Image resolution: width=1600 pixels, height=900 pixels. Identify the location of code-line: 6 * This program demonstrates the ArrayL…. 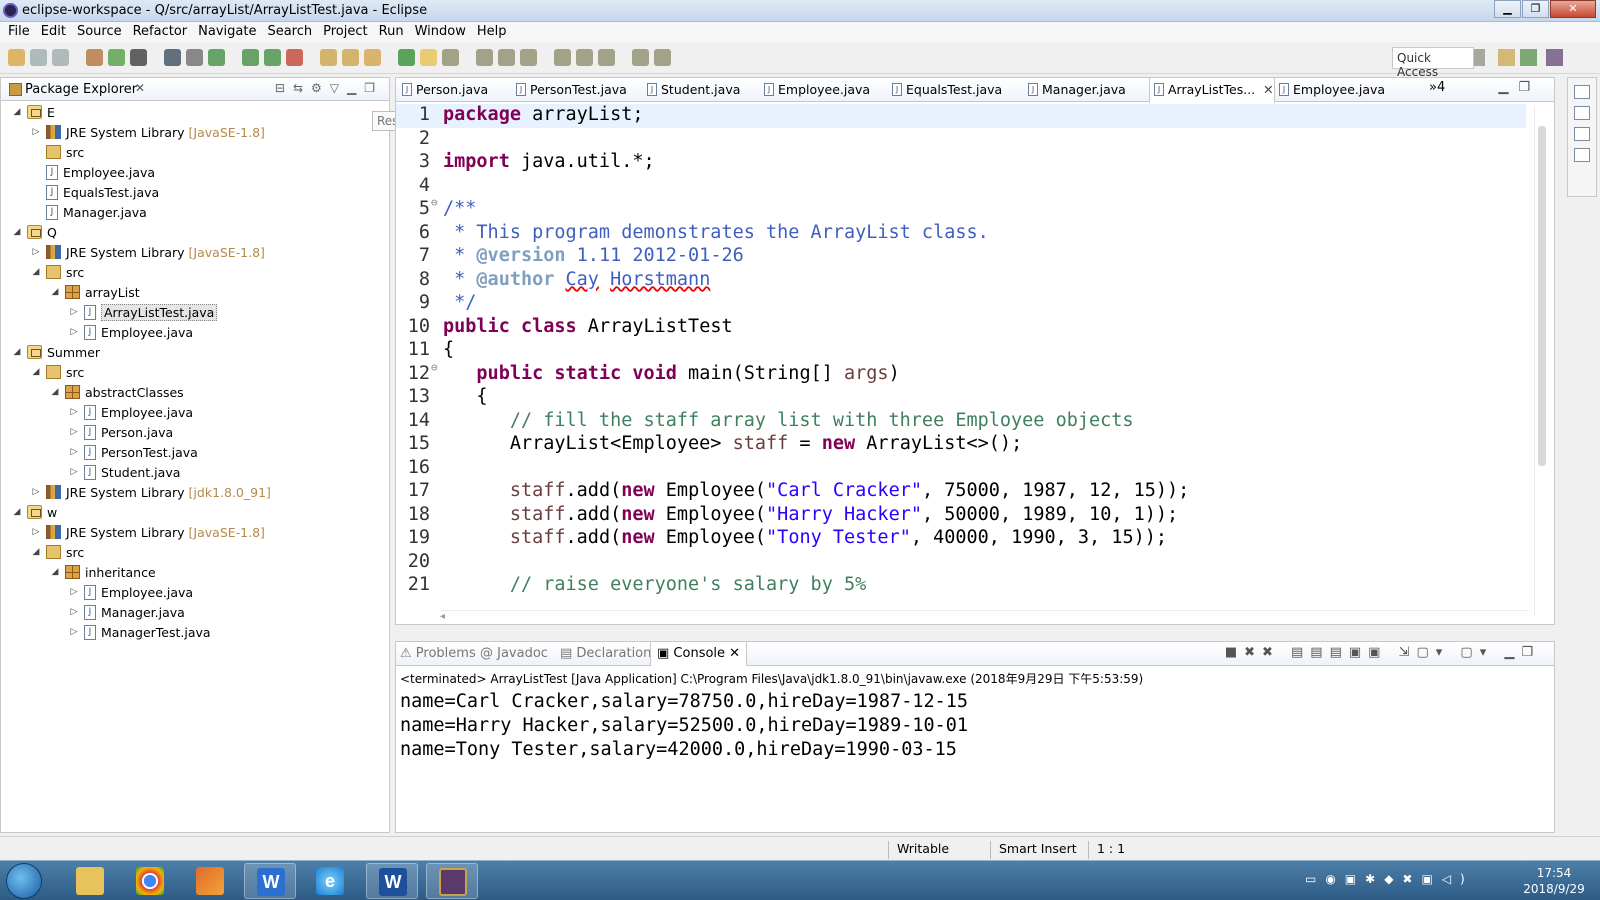
(961, 234).